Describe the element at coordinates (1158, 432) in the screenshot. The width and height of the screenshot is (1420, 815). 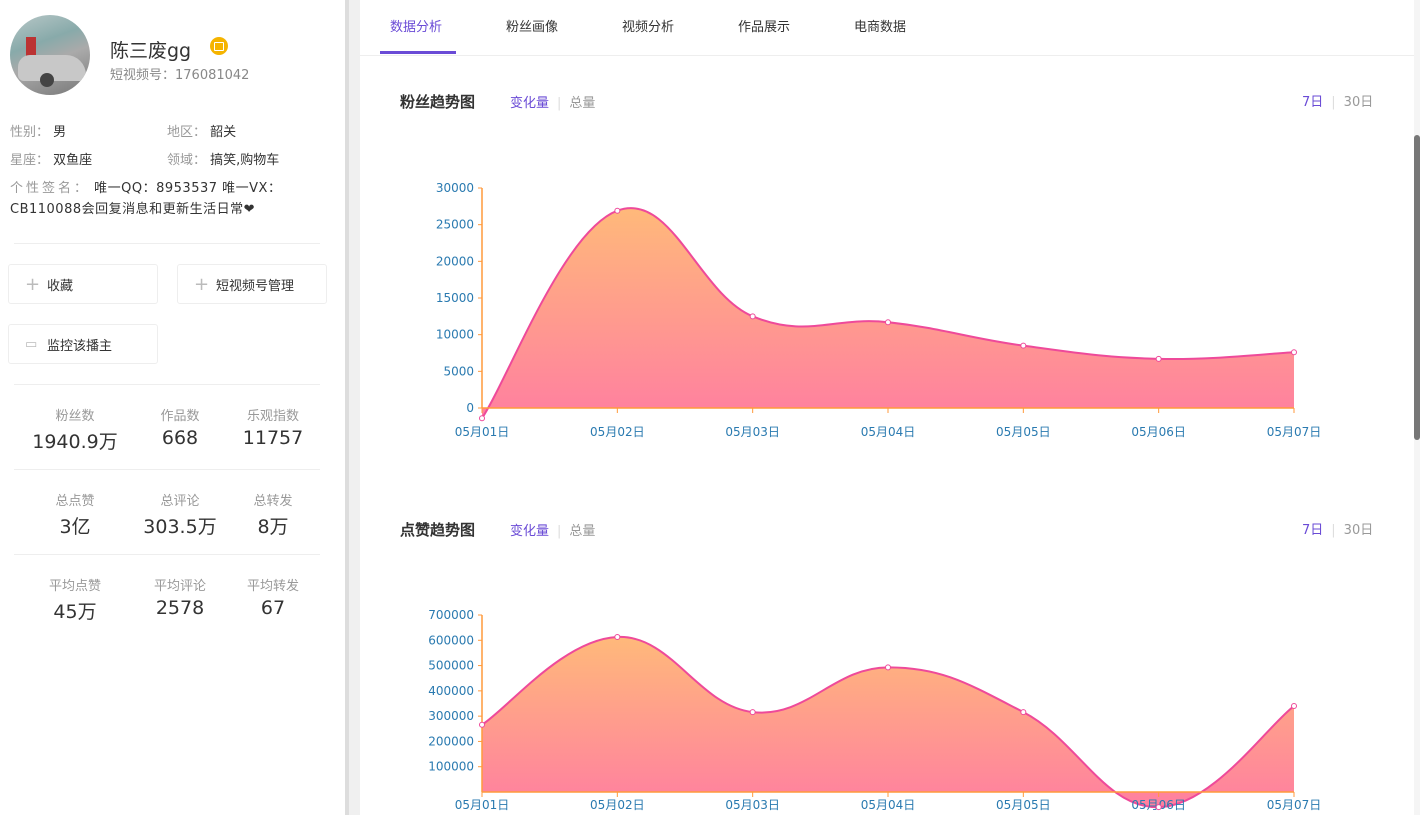
I see `x-tick-label: 05月06日` at that location.